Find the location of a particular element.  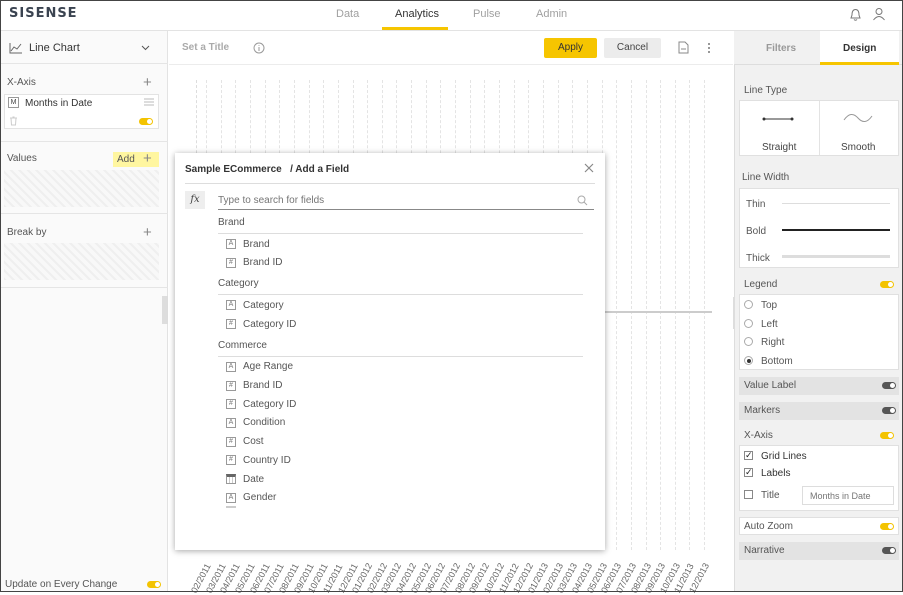

smooth-line-icon is located at coordinates (858, 118).